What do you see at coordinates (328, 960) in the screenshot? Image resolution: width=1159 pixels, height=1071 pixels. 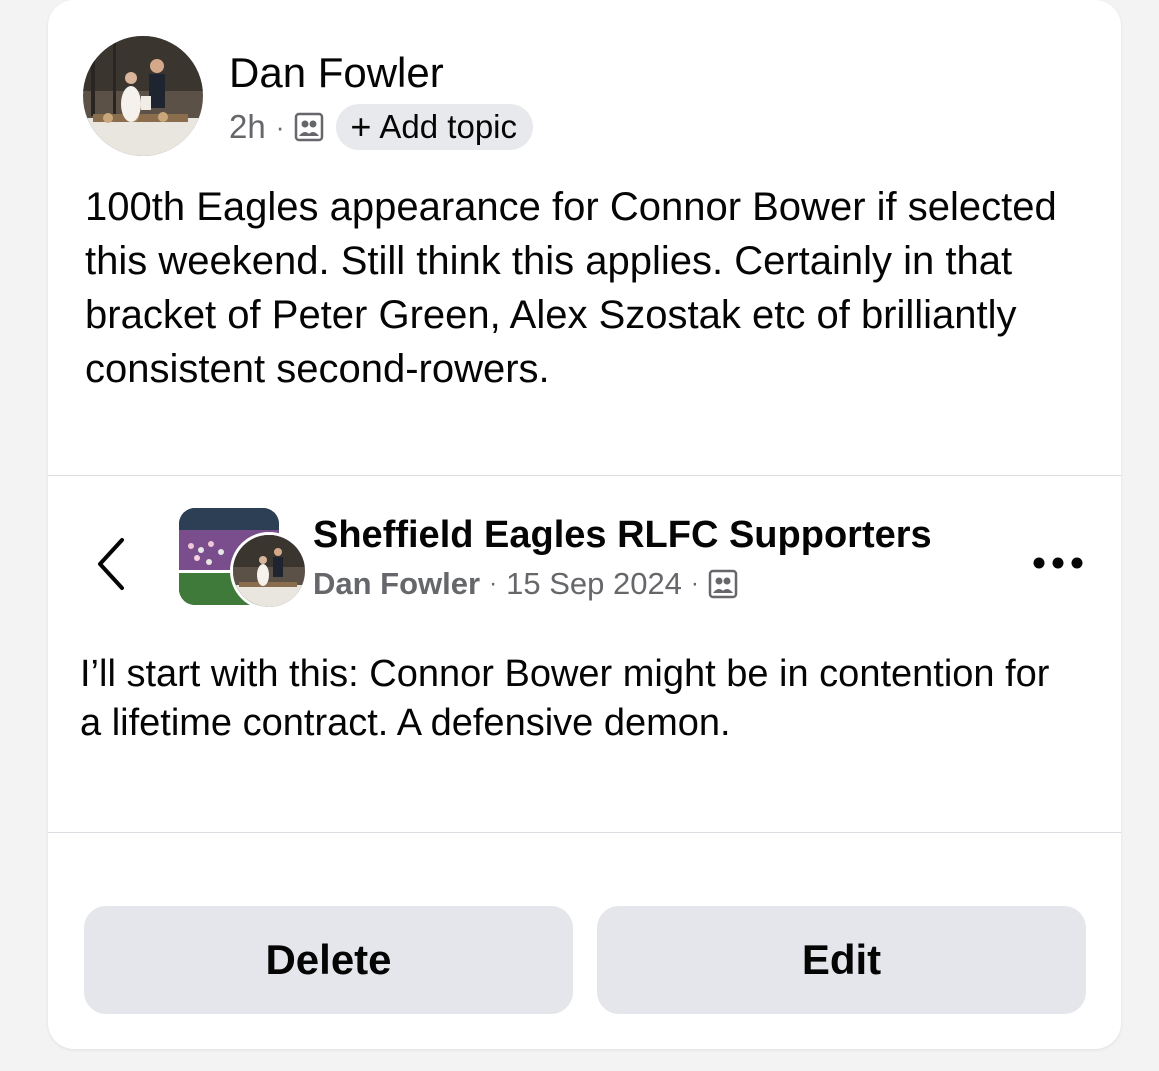 I see `delete-button: Delete` at bounding box center [328, 960].